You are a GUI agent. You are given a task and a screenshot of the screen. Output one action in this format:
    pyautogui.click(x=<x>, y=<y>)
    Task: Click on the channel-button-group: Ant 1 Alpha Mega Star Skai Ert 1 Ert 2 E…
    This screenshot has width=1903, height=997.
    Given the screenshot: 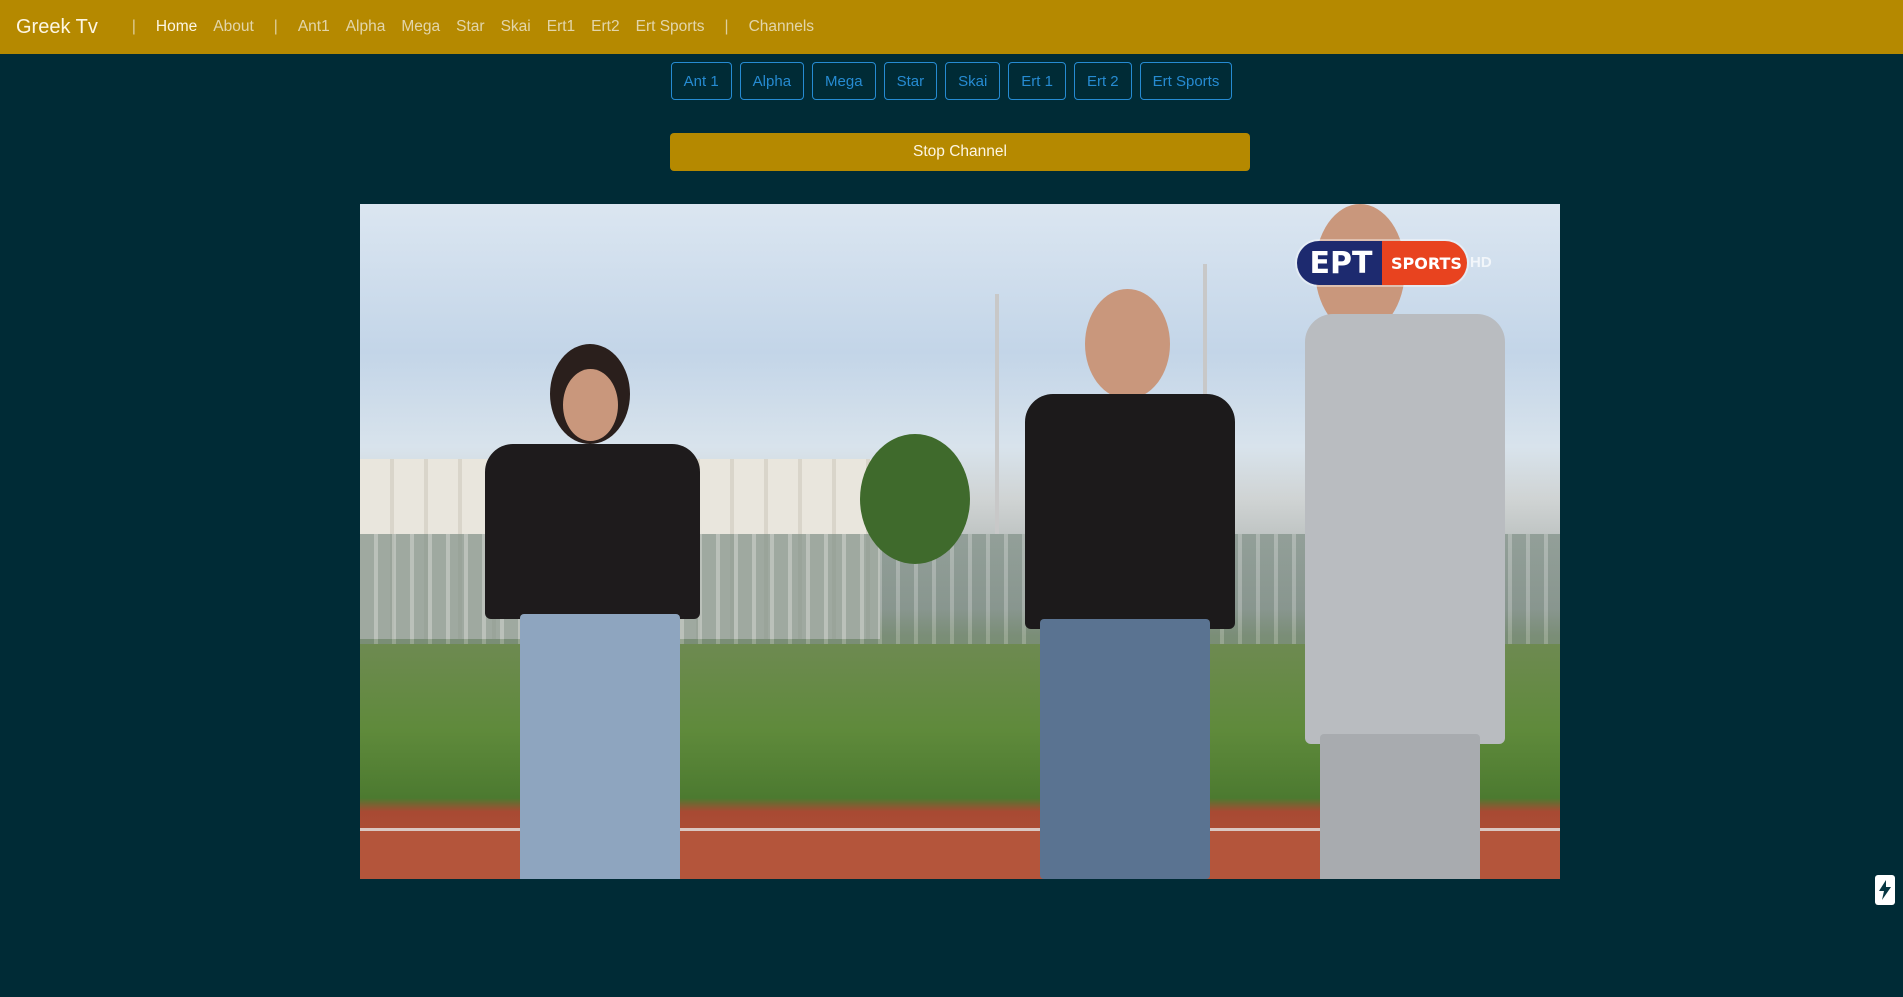 What is the action you would take?
    pyautogui.click(x=951, y=81)
    